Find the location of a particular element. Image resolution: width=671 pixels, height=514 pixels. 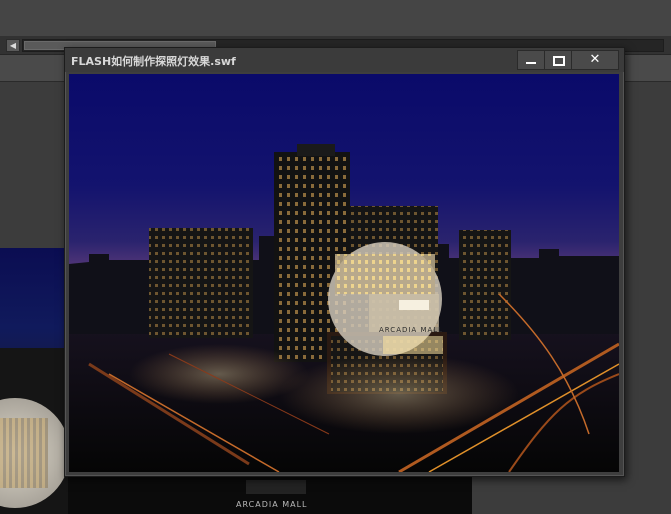

mall-sign: ARCADIA MALL is located at coordinates (411, 330).